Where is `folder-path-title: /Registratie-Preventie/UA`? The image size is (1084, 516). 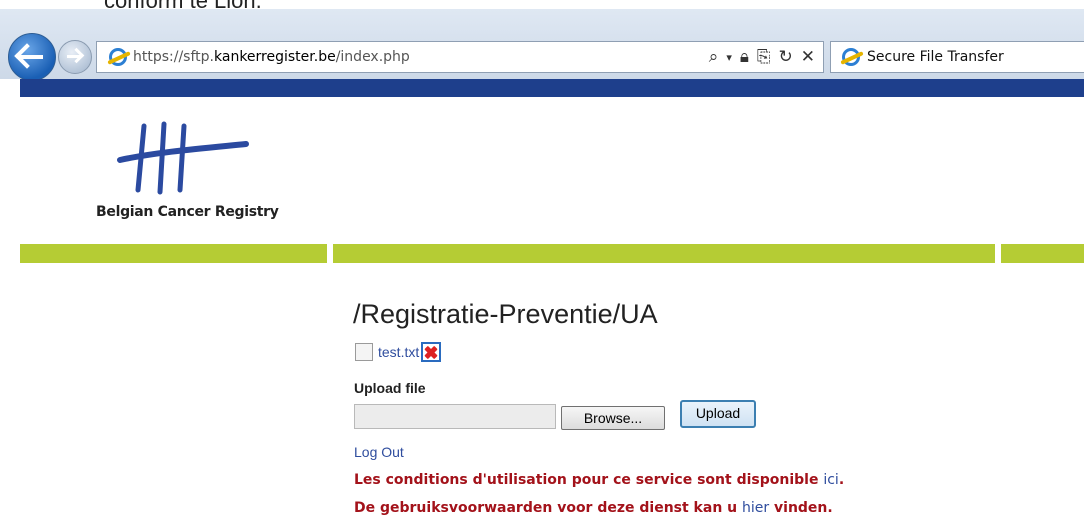
folder-path-title: /Registratie-Preventie/UA is located at coordinates (505, 314).